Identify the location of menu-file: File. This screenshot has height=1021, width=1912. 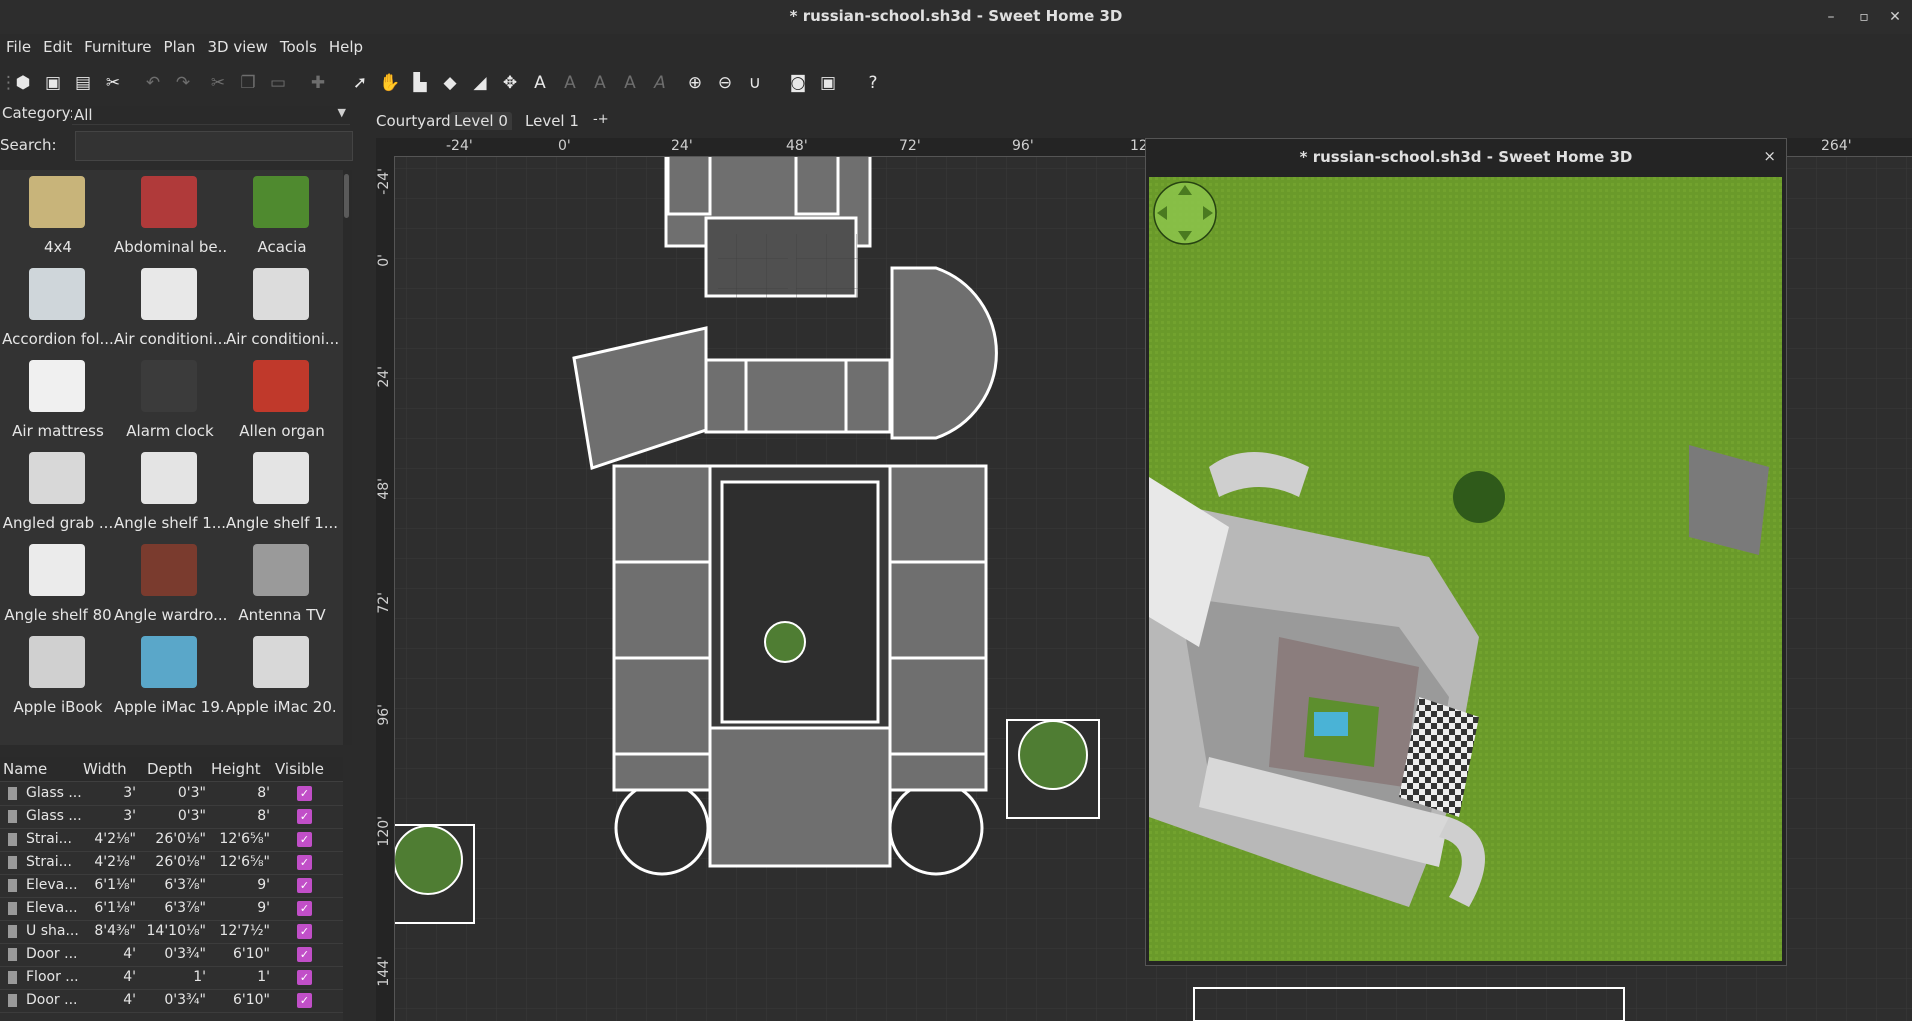
(18, 47).